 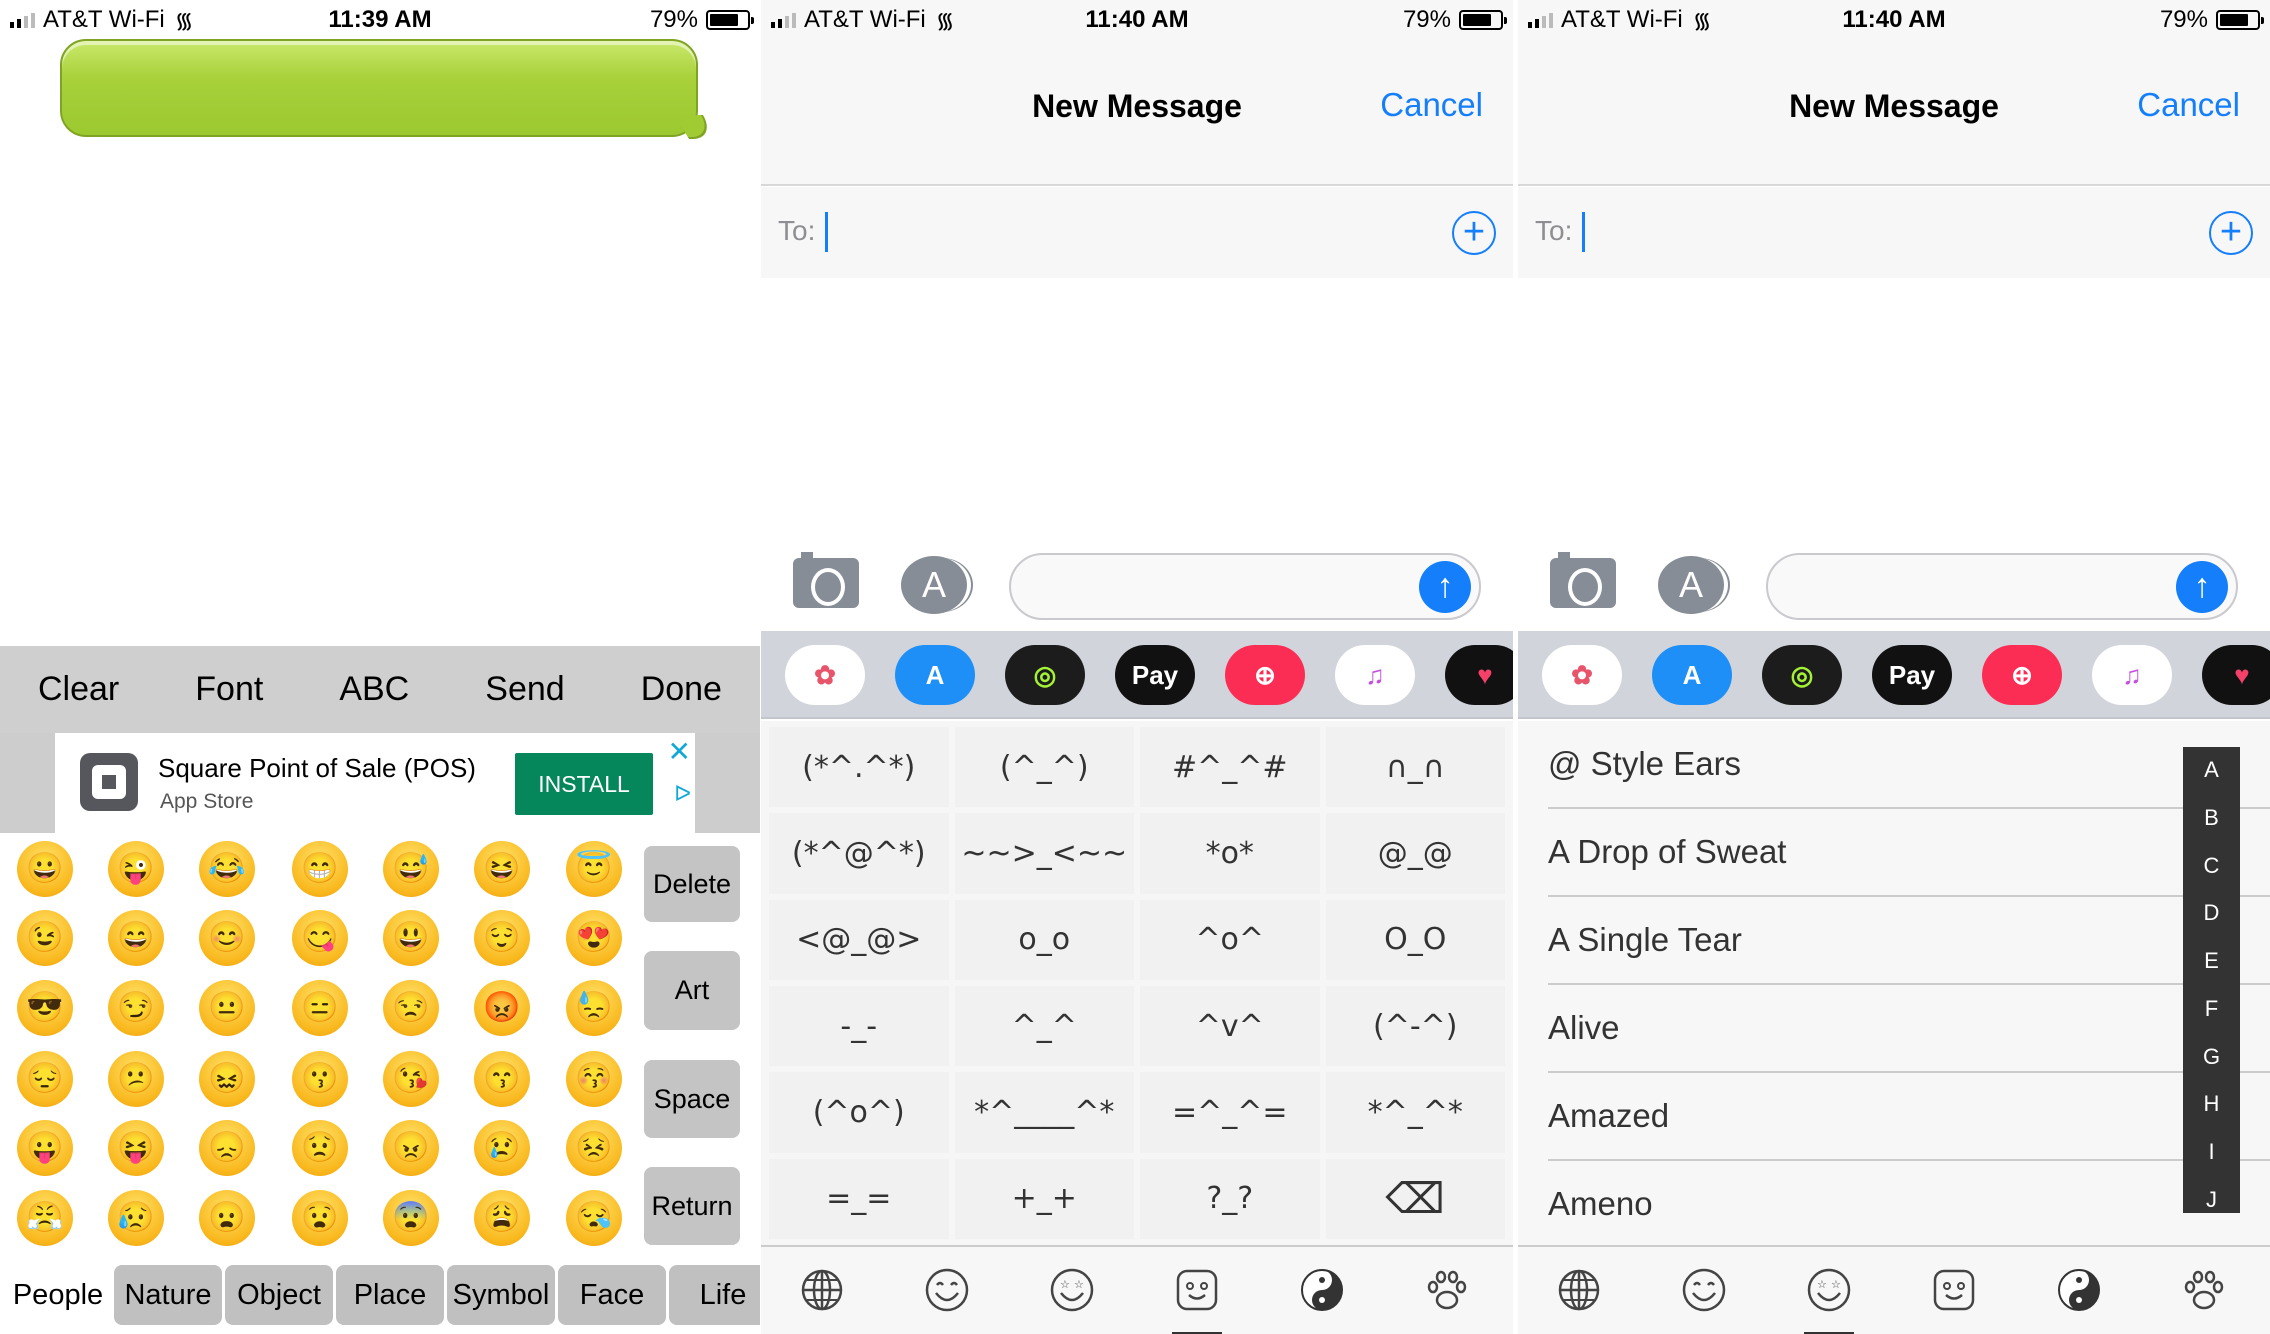 What do you see at coordinates (2211, 1057) in the screenshot?
I see `index-letter: G` at bounding box center [2211, 1057].